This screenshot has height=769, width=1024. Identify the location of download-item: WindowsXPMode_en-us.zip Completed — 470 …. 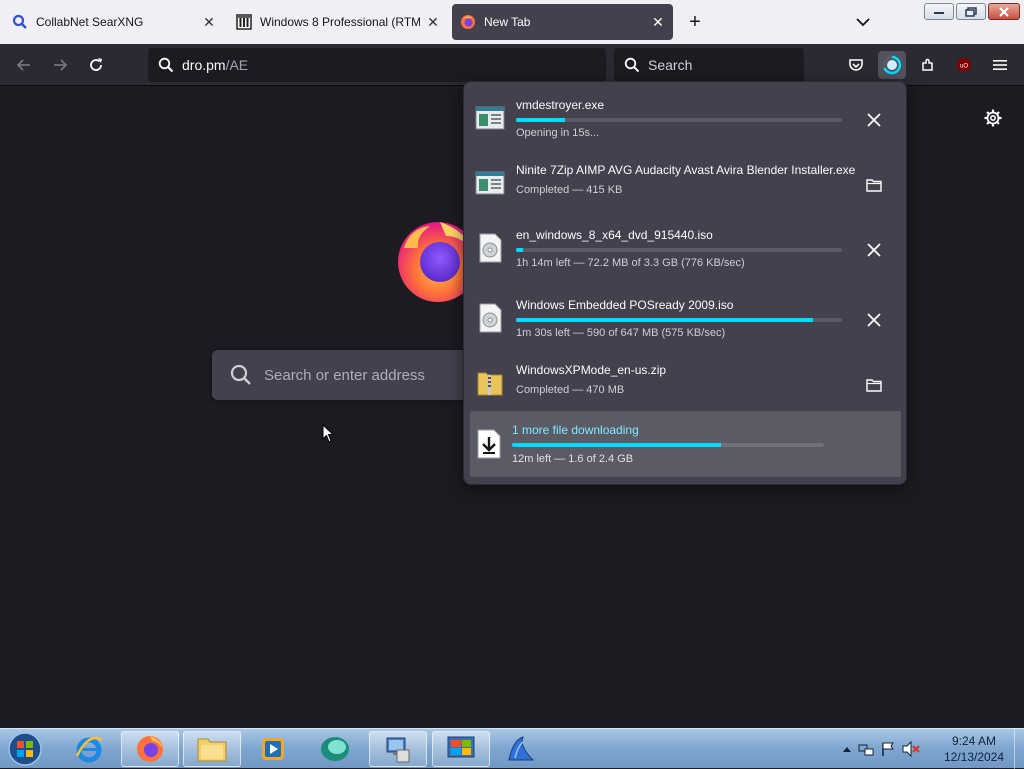
(686, 385).